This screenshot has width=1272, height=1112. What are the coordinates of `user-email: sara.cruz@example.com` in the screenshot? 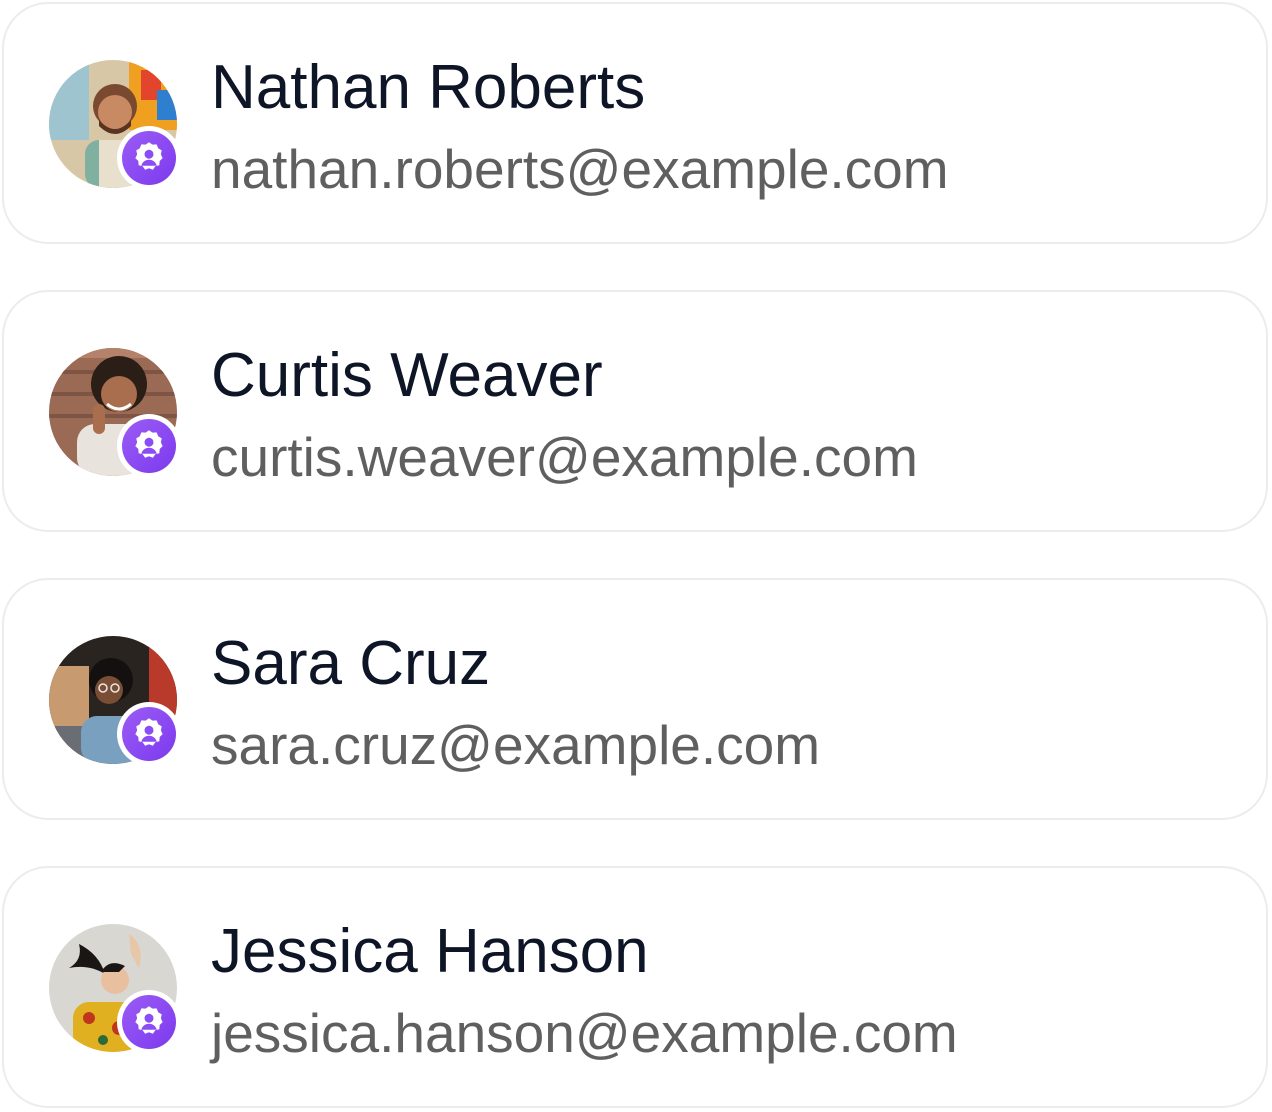 It's located at (516, 745).